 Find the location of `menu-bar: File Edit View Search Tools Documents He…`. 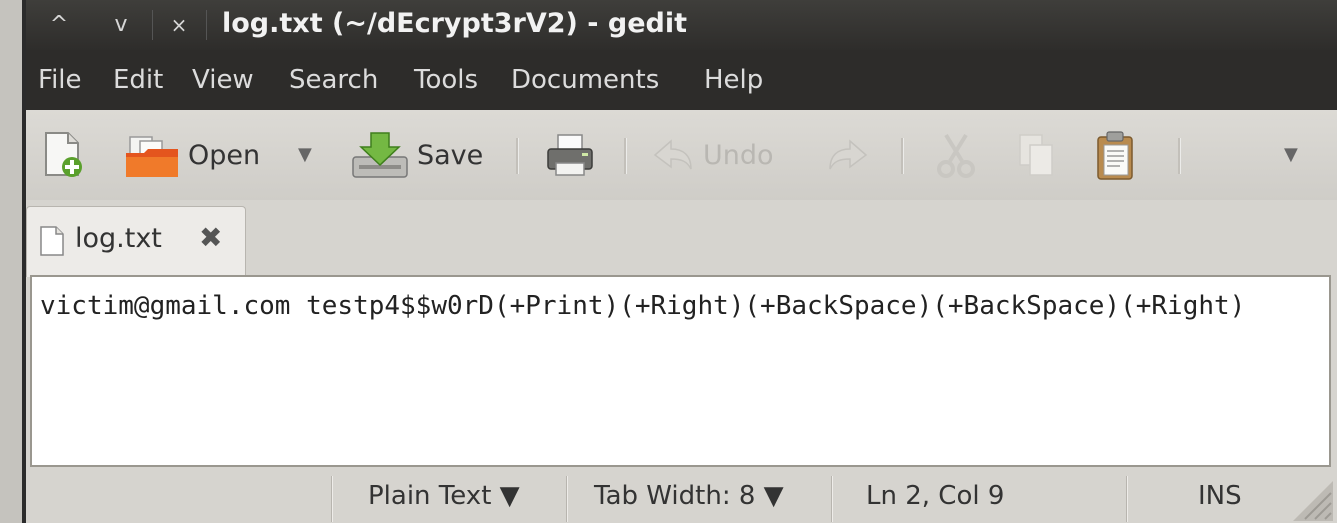

menu-bar: File Edit View Search Tools Documents He… is located at coordinates (681, 80).